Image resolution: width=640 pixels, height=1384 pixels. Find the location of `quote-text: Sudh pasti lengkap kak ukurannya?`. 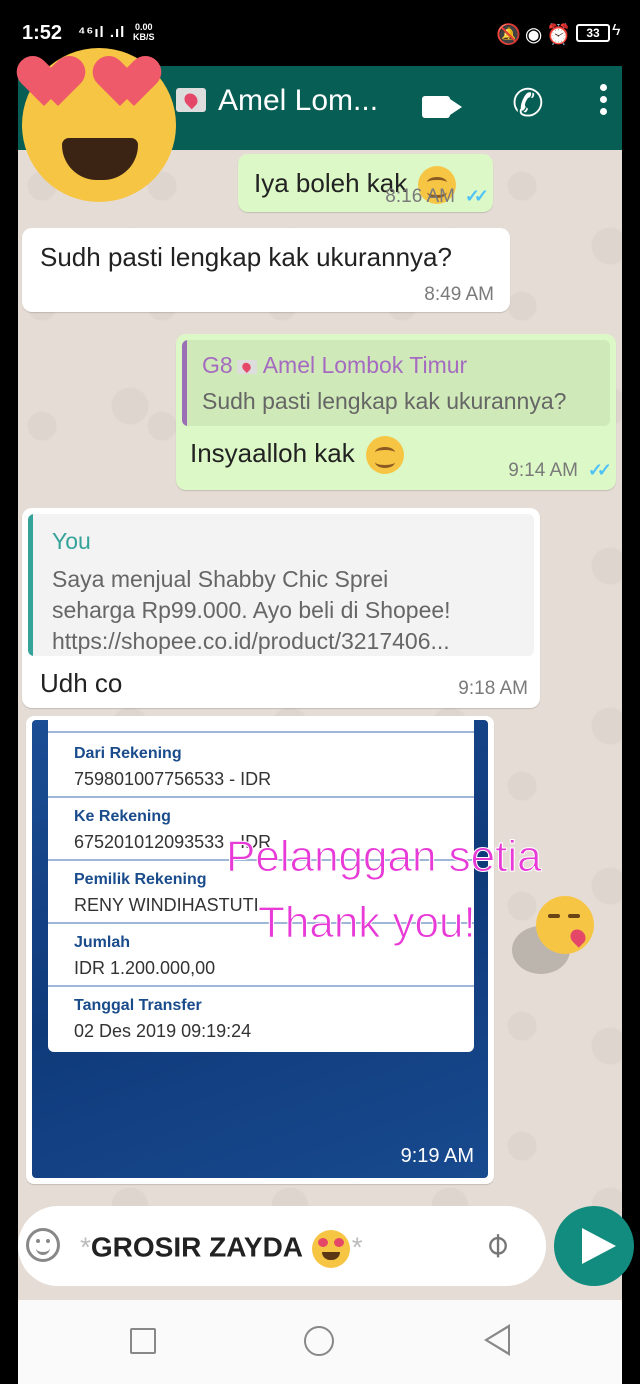

quote-text: Sudh pasti lengkap kak ukurannya? is located at coordinates (384, 401).